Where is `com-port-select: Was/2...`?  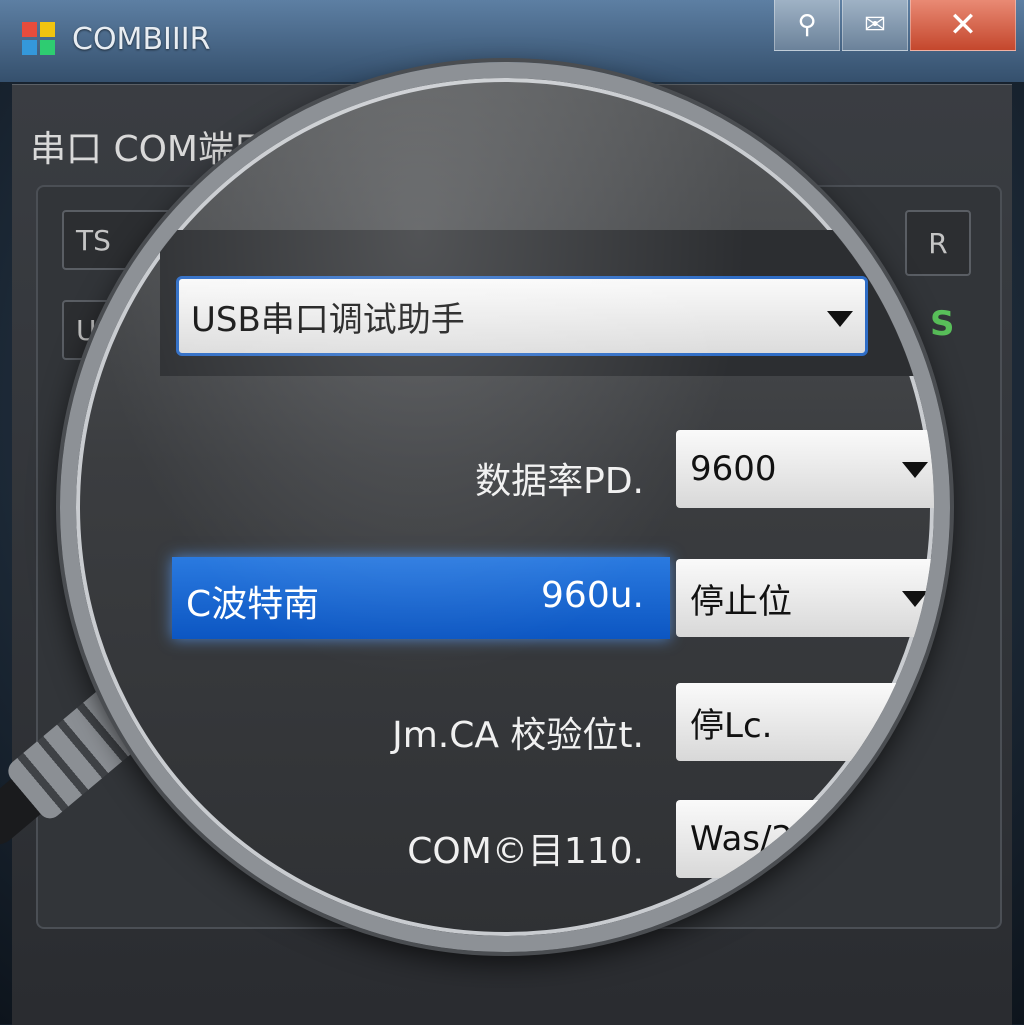
com-port-select: Was/2... is located at coordinates (805, 839).